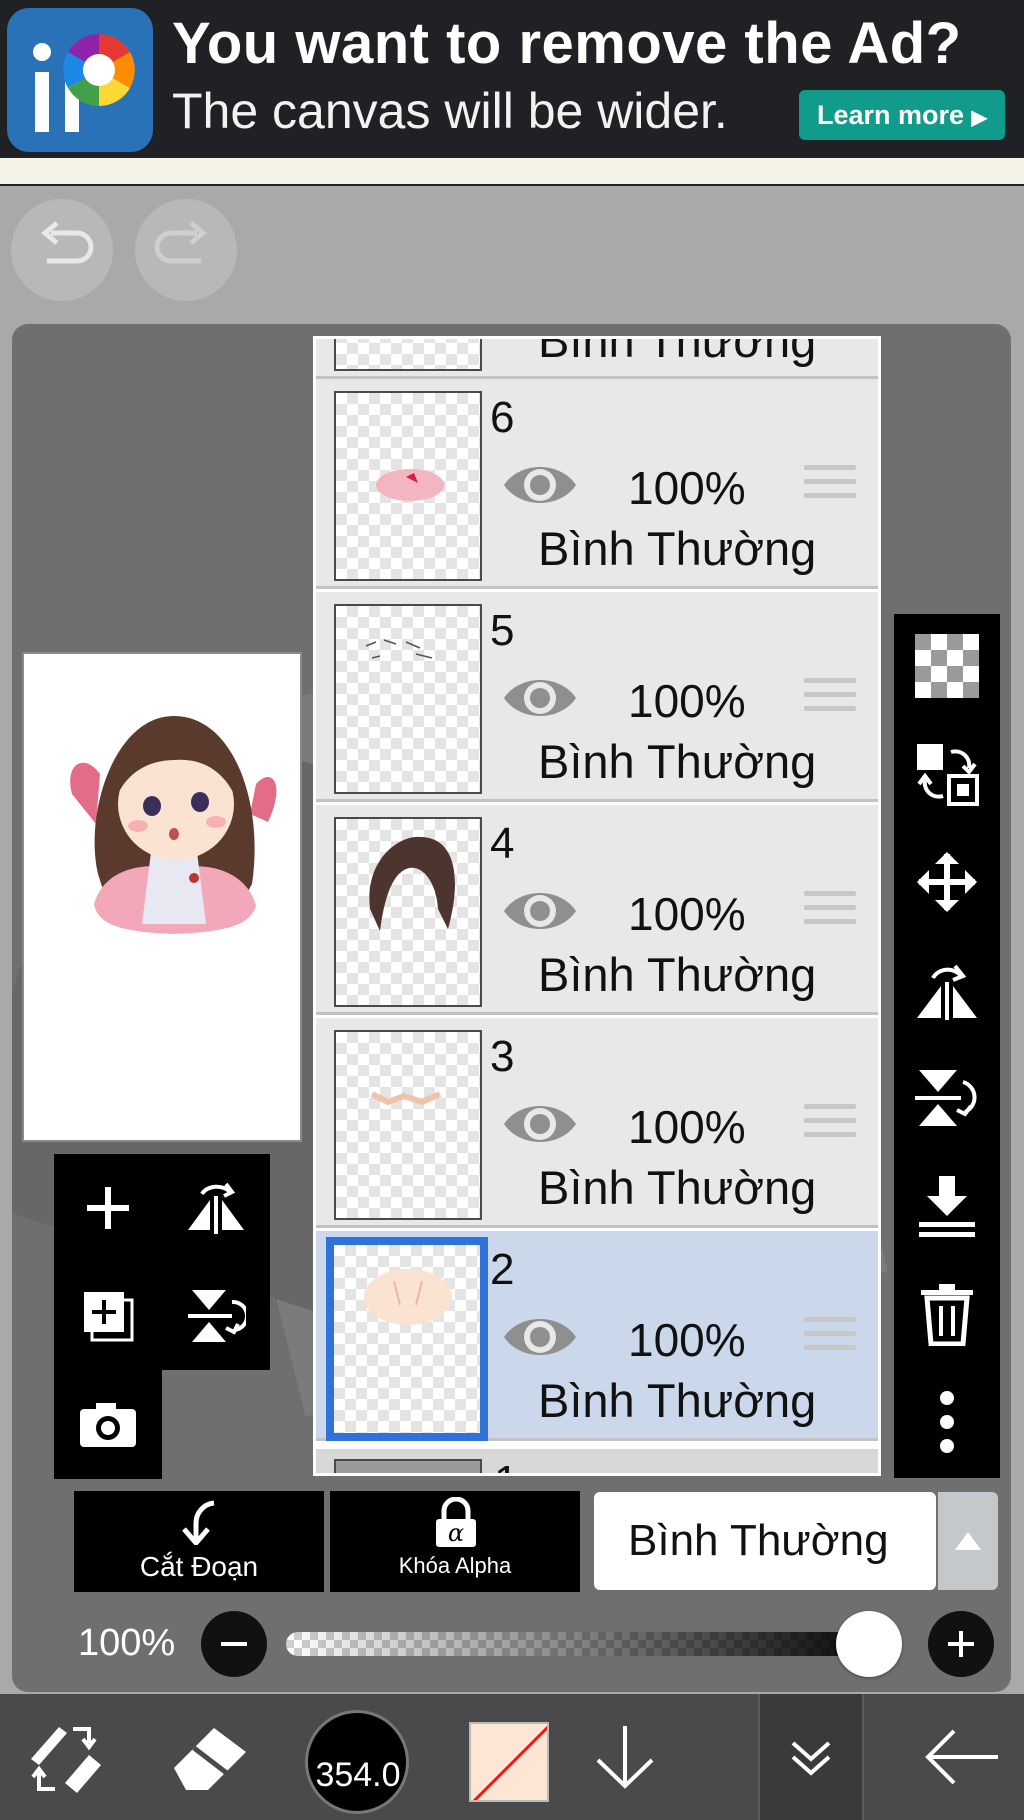  Describe the element at coordinates (586, 1644) in the screenshot. I see `opacity-slider-track` at that location.